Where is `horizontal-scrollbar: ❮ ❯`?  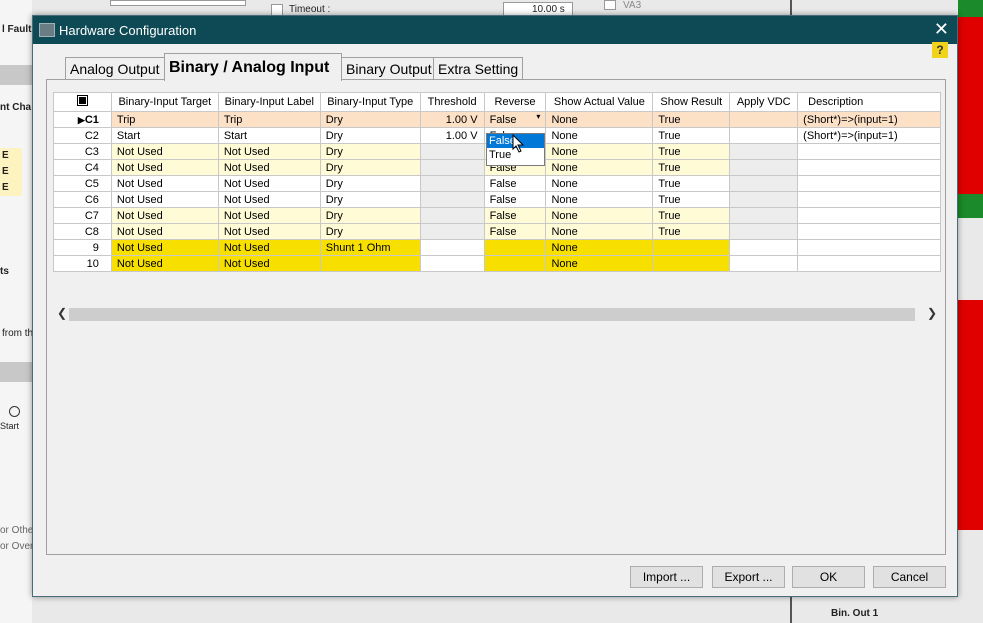 horizontal-scrollbar: ❮ ❯ is located at coordinates (497, 314).